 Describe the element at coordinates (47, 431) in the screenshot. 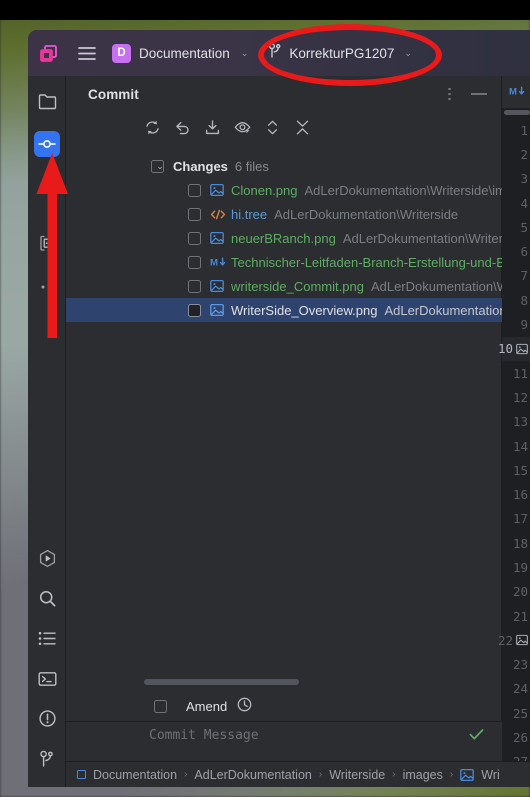

I see `left-tool-sidebar` at that location.